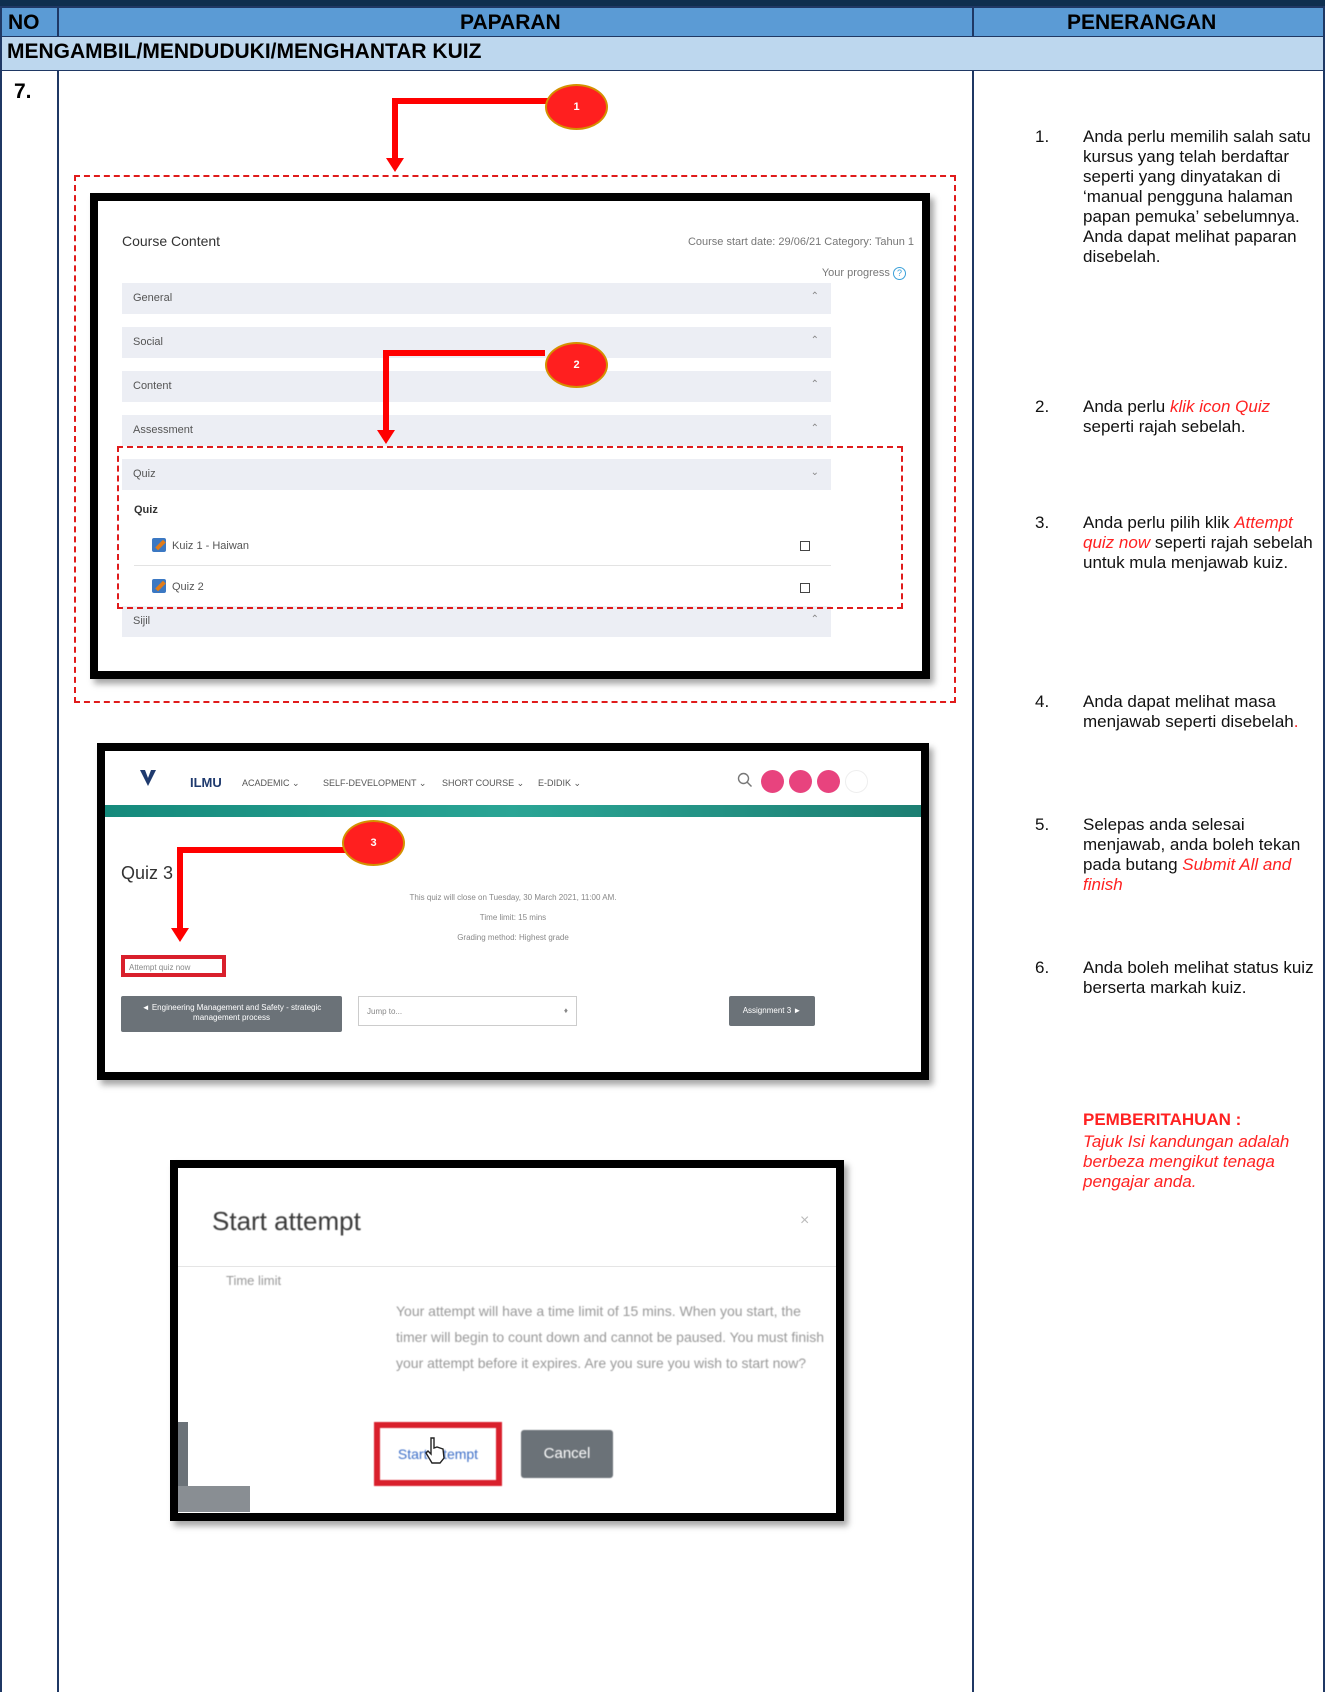  What do you see at coordinates (148, 342) in the screenshot?
I see `section-label: Social` at bounding box center [148, 342].